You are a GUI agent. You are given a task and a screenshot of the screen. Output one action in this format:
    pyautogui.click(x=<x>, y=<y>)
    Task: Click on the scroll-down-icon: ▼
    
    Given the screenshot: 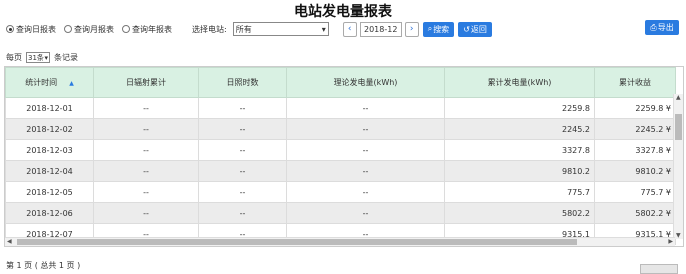 What is the action you would take?
    pyautogui.click(x=678, y=235)
    